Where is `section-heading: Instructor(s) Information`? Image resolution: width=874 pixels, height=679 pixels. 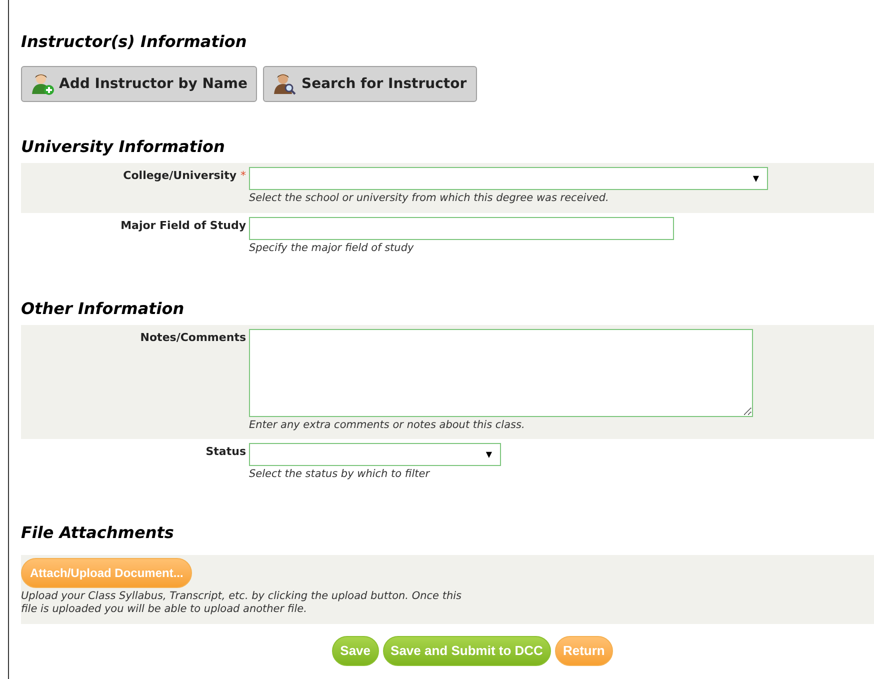 section-heading: Instructor(s) Information is located at coordinates (134, 42).